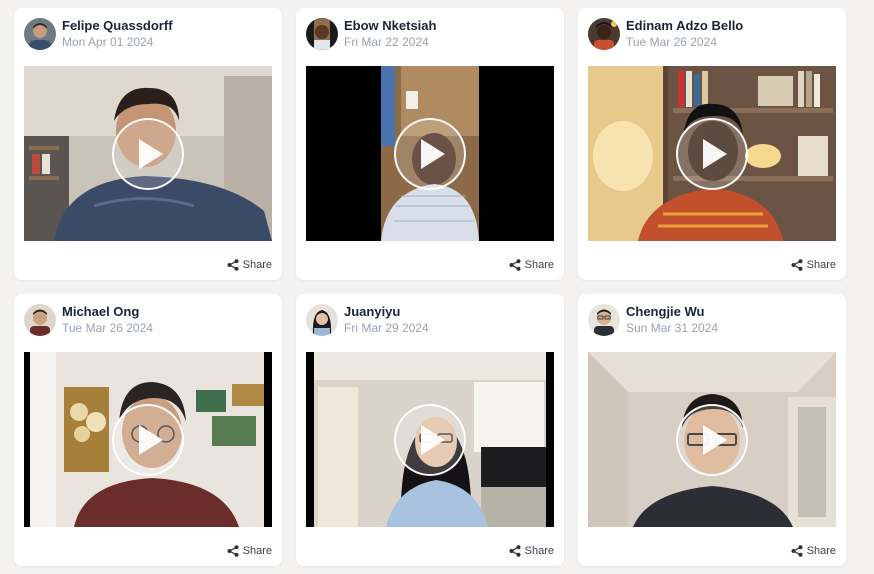 This screenshot has width=874, height=574. I want to click on author-name: Ebow Nketsiah, so click(390, 26).